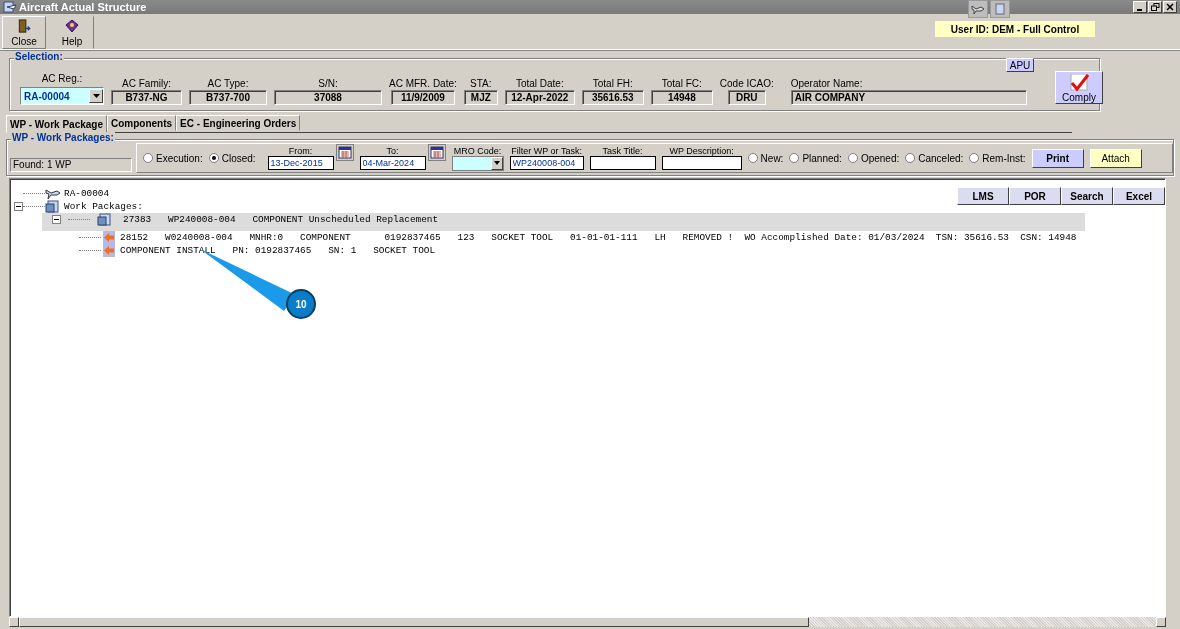 This screenshot has width=1180, height=629. Describe the element at coordinates (328, 84) in the screenshot. I see `field-label: S/N:` at that location.